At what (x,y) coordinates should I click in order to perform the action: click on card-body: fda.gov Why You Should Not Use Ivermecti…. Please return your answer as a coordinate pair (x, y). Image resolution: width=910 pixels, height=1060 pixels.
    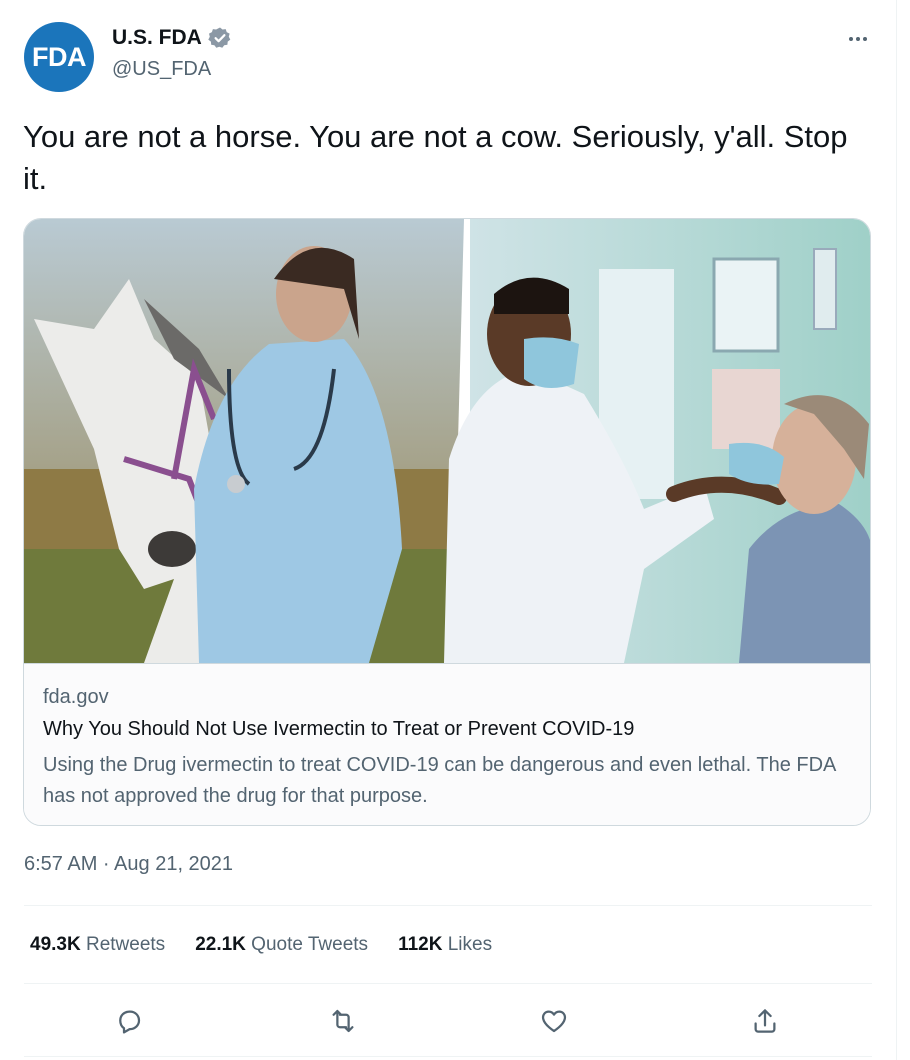
    Looking at the image, I should click on (447, 744).